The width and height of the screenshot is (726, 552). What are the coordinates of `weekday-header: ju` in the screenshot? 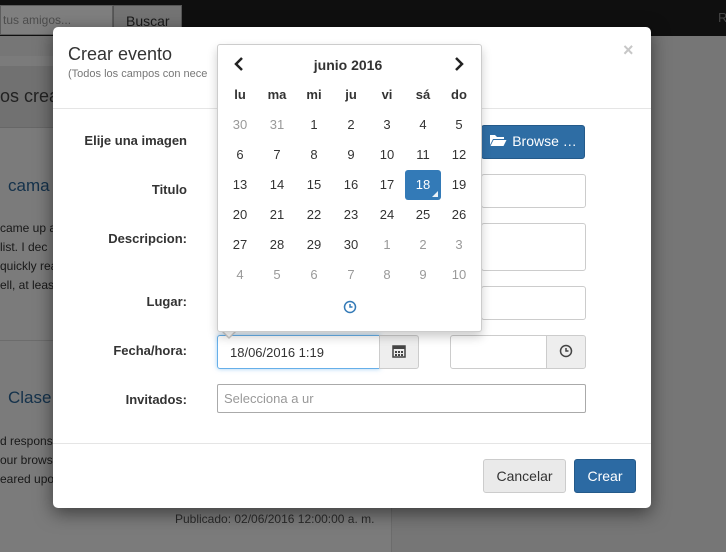 It's located at (351, 94).